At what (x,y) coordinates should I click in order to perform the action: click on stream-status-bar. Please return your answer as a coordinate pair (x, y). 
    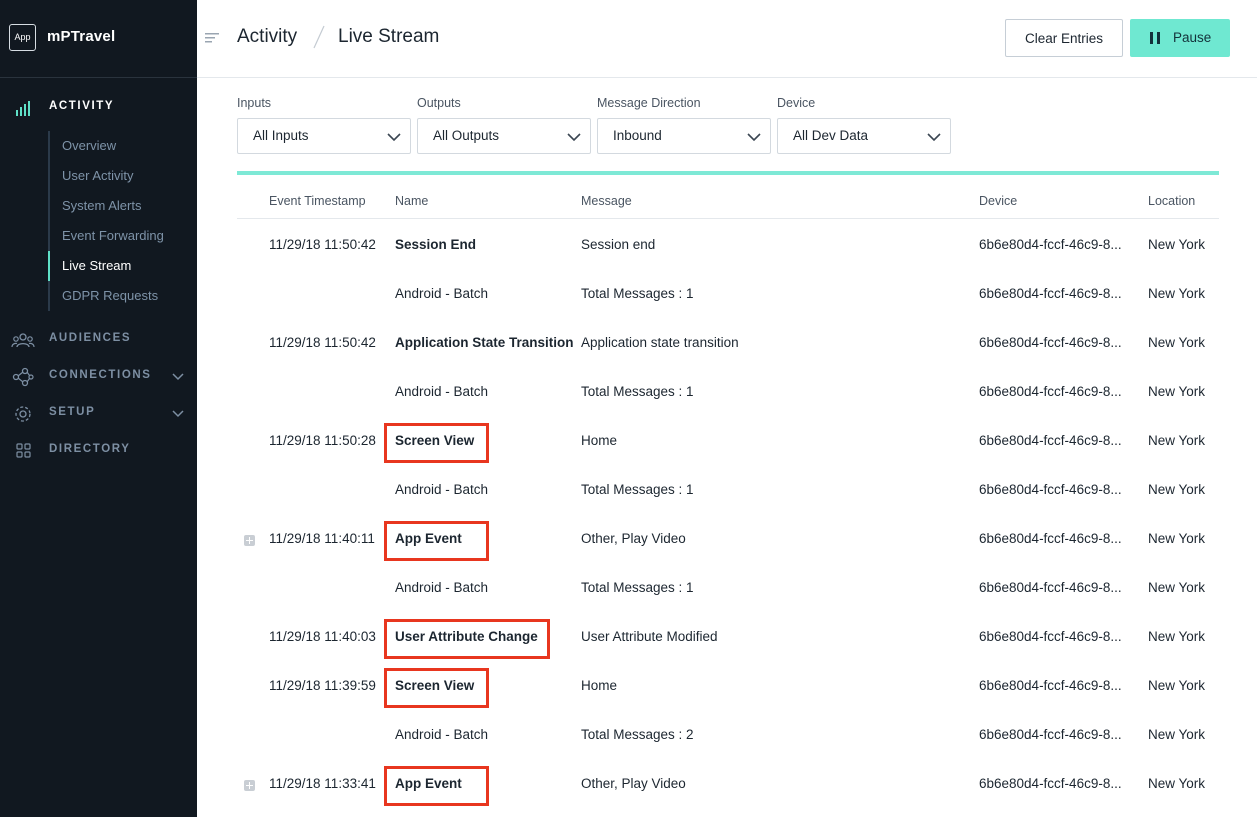
    Looking at the image, I should click on (728, 173).